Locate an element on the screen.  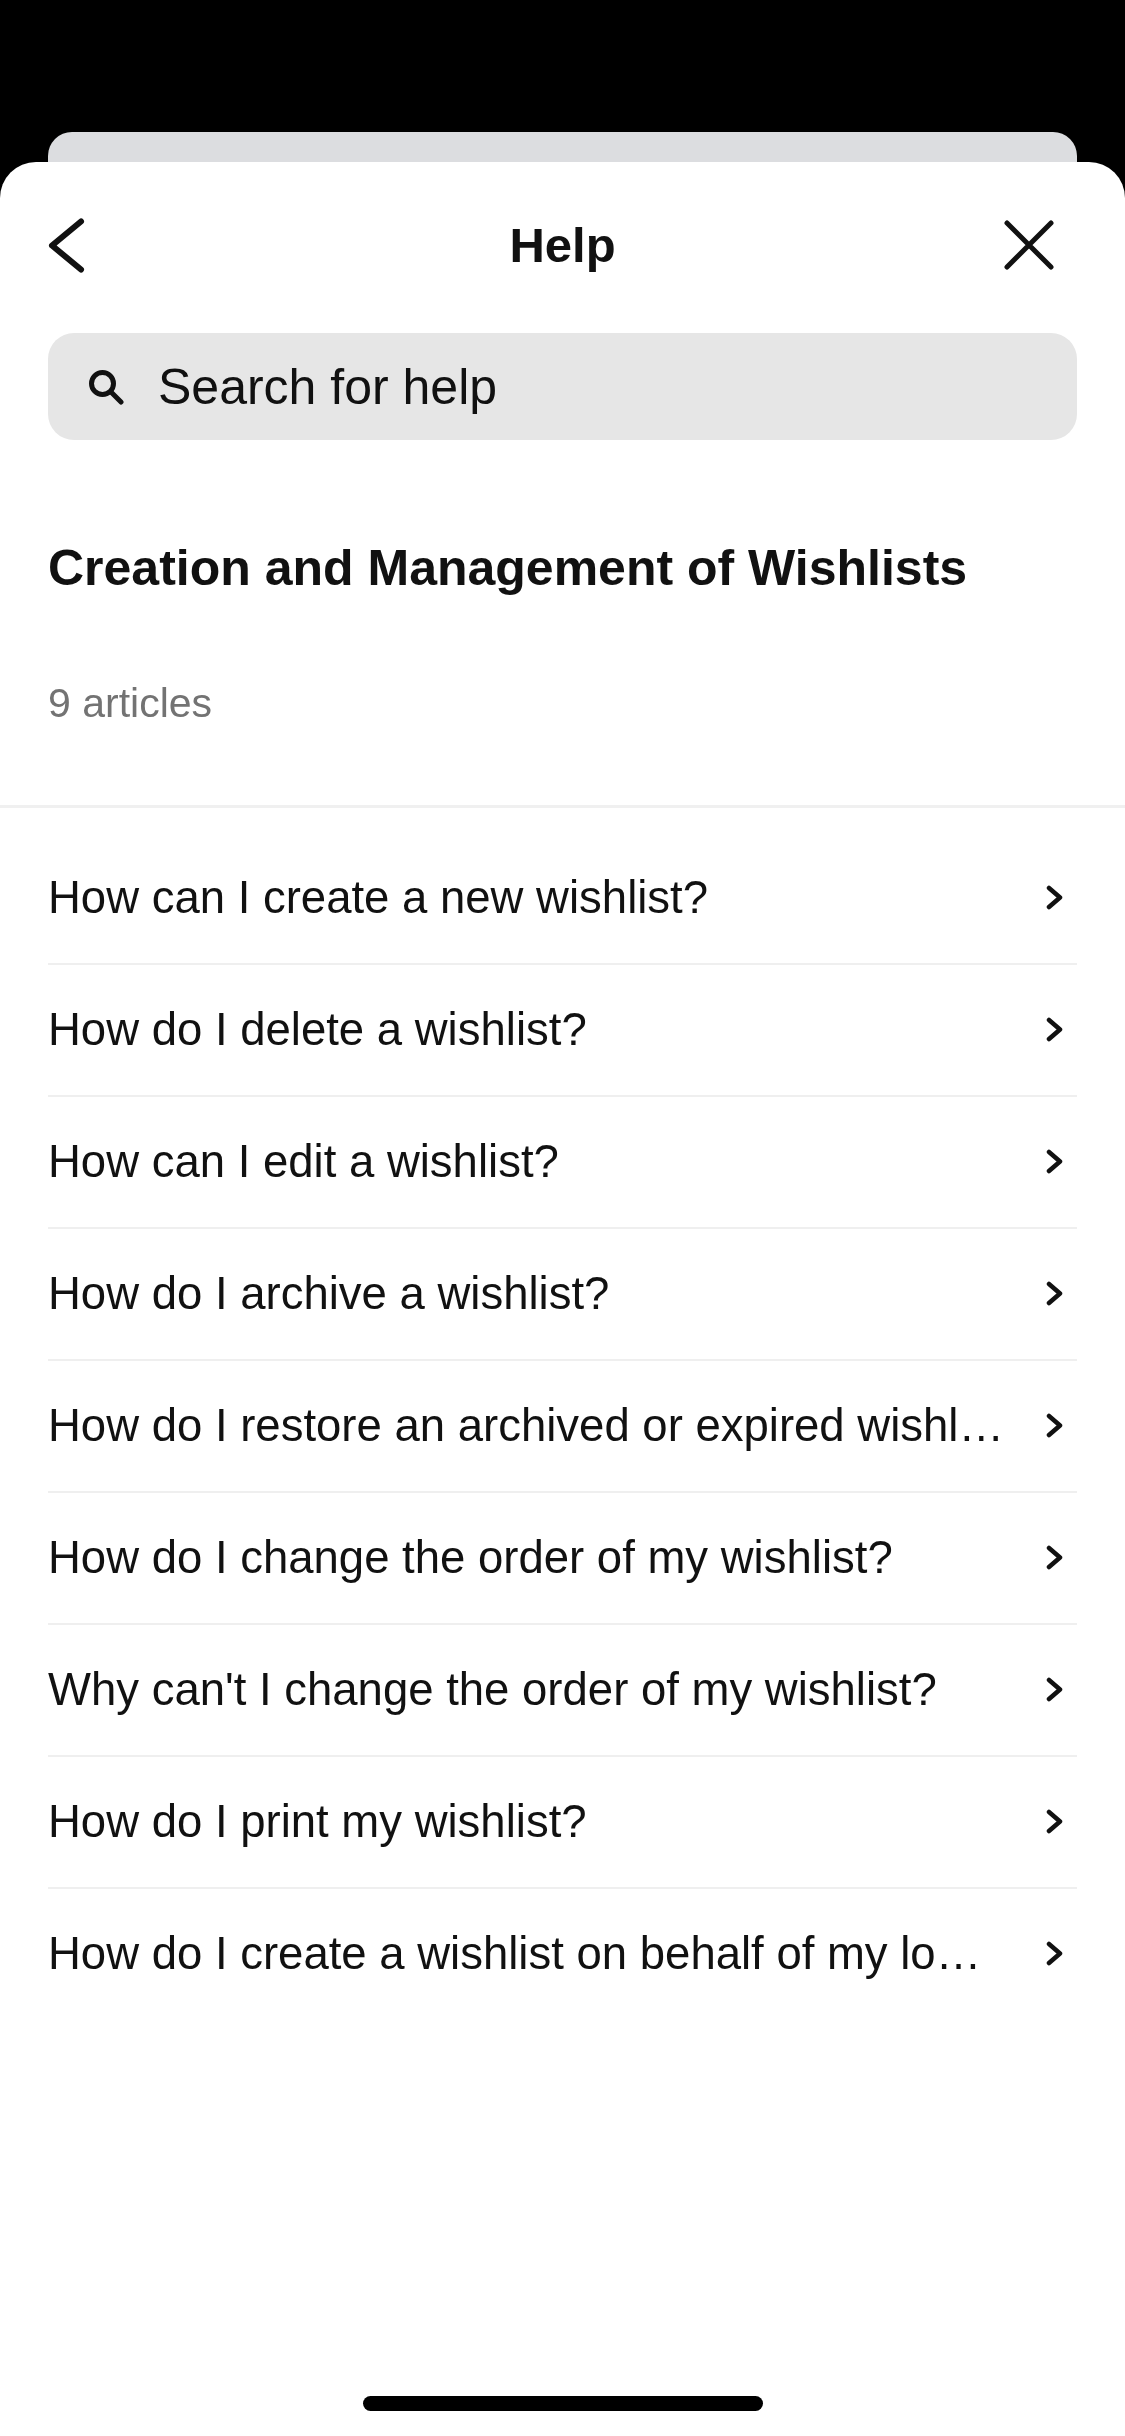
close-button is located at coordinates (1029, 245).